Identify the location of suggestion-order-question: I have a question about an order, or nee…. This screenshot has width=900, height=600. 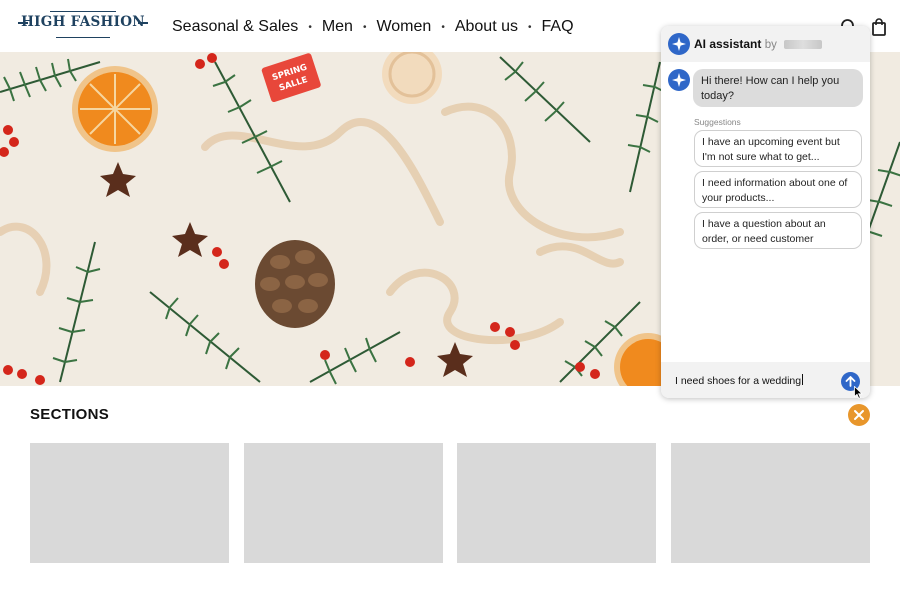
(778, 230).